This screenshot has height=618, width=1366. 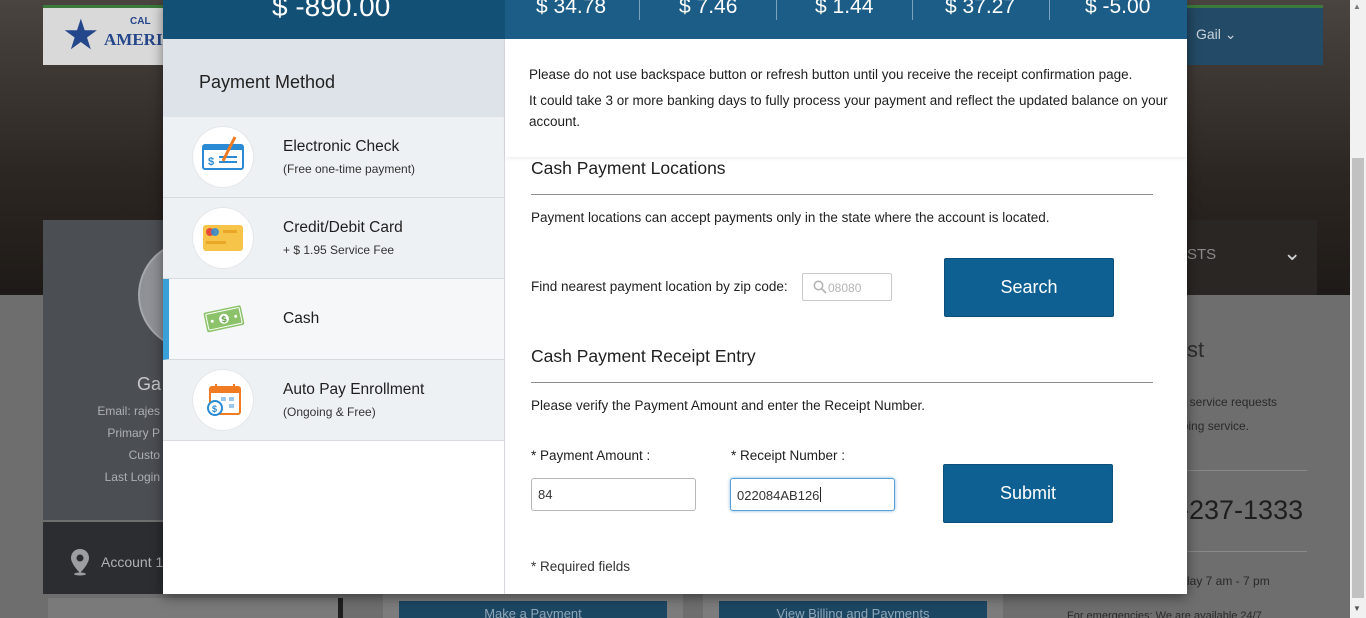 I want to click on required-note: * Required fields, so click(x=581, y=566).